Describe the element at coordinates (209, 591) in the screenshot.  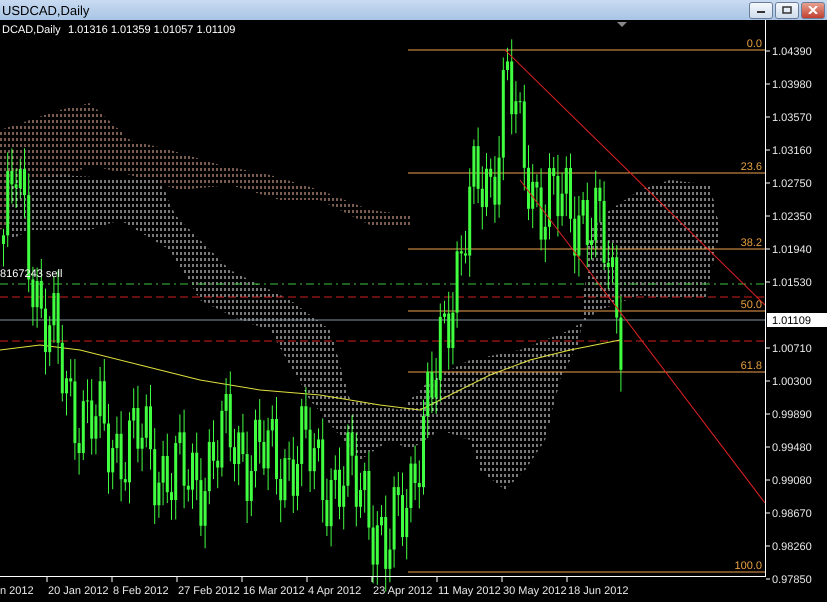
I see `time-axis-label: 27 Feb 2012` at that location.